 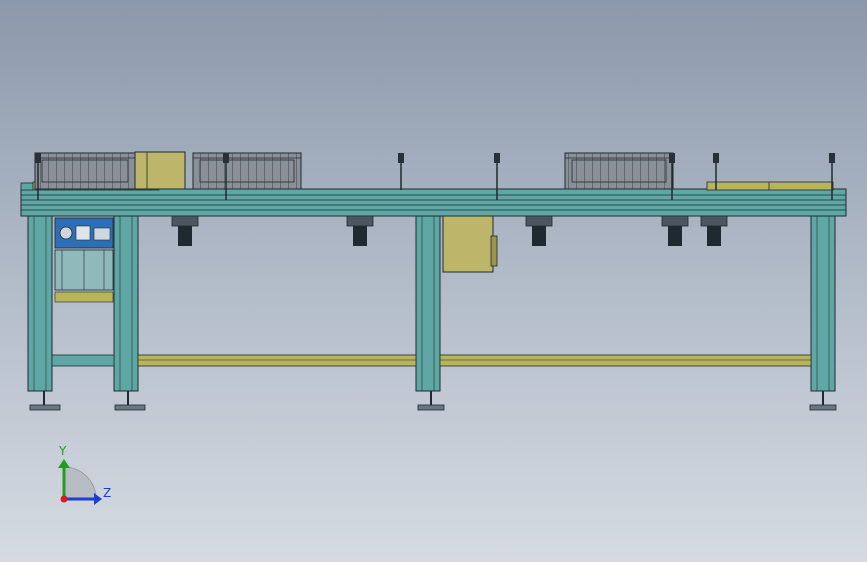 I want to click on z-axis-label: Z, so click(x=107, y=493).